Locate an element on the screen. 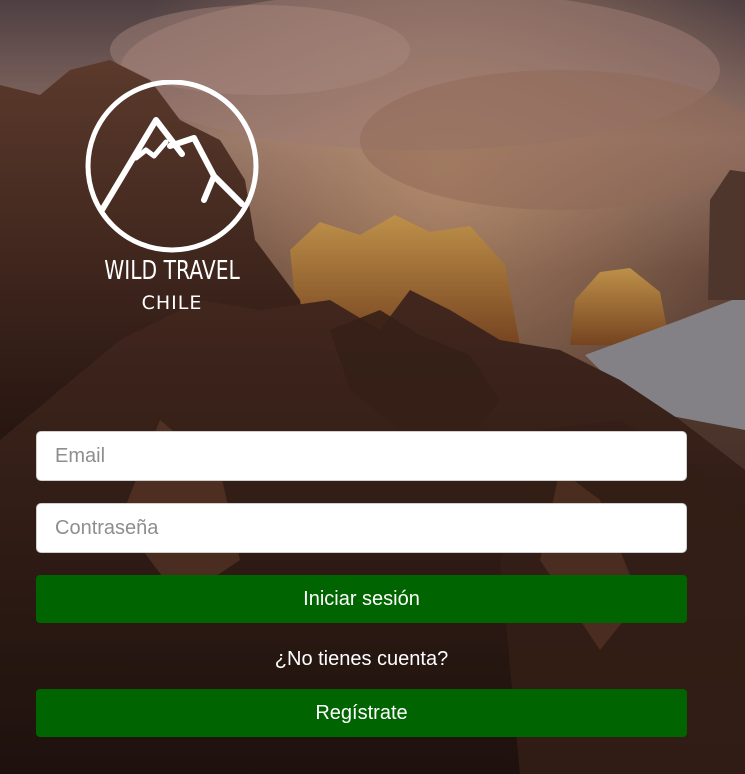  register-button: Regístrate is located at coordinates (361, 713).